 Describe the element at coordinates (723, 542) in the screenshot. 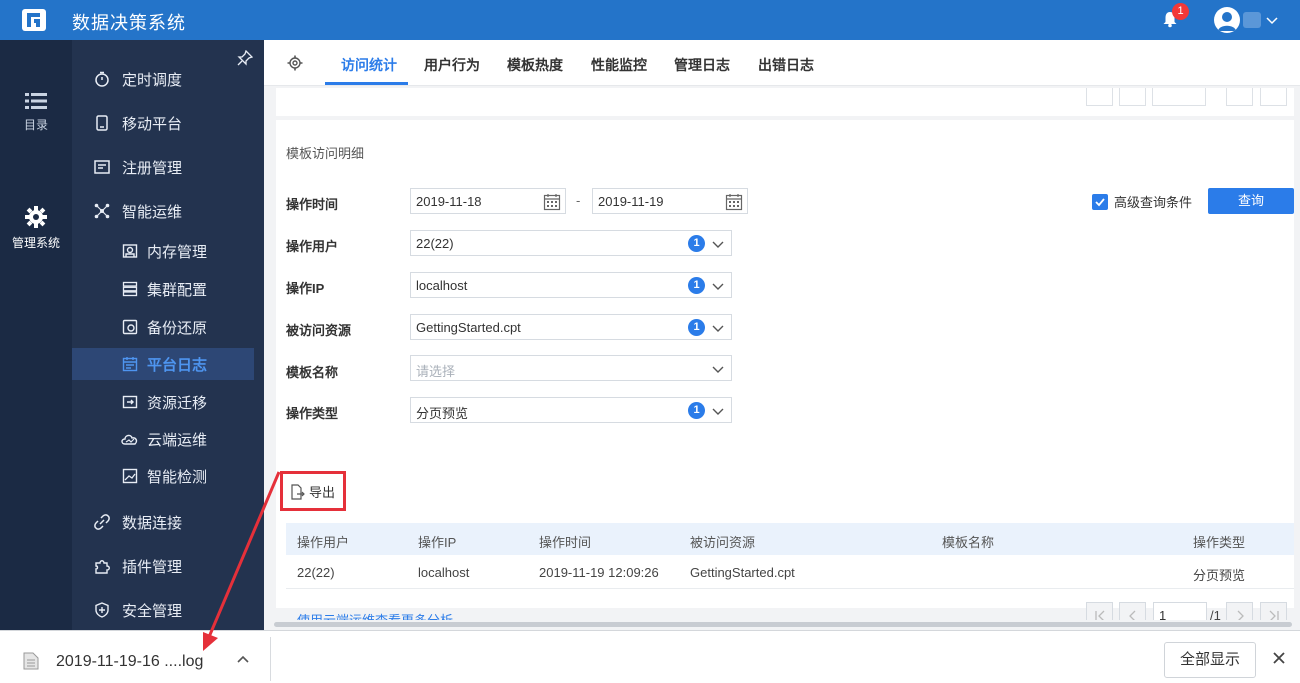

I see `column-header: 被访问资源` at that location.